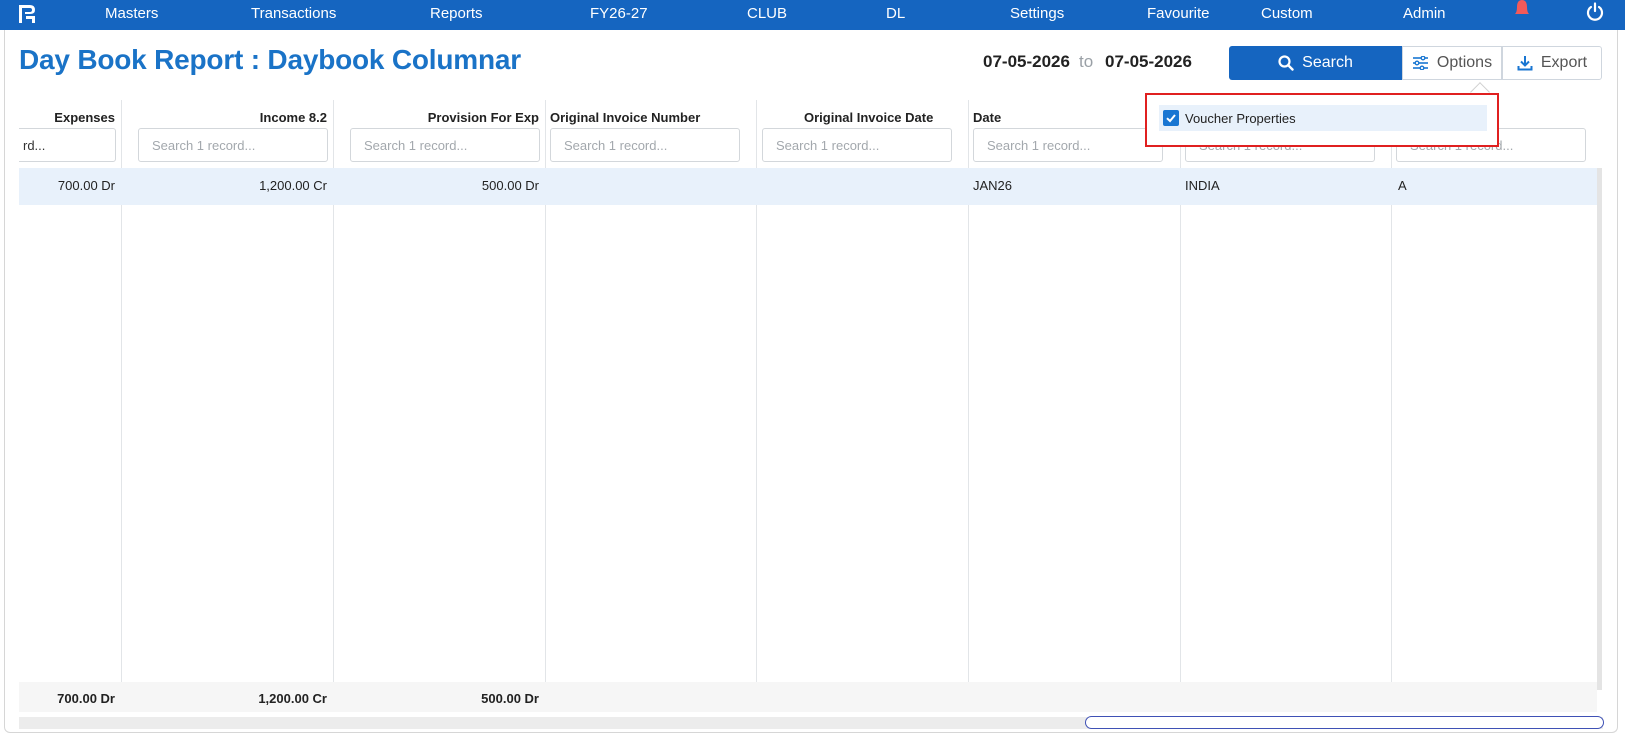  Describe the element at coordinates (808, 697) in the screenshot. I see `totals-row` at that location.